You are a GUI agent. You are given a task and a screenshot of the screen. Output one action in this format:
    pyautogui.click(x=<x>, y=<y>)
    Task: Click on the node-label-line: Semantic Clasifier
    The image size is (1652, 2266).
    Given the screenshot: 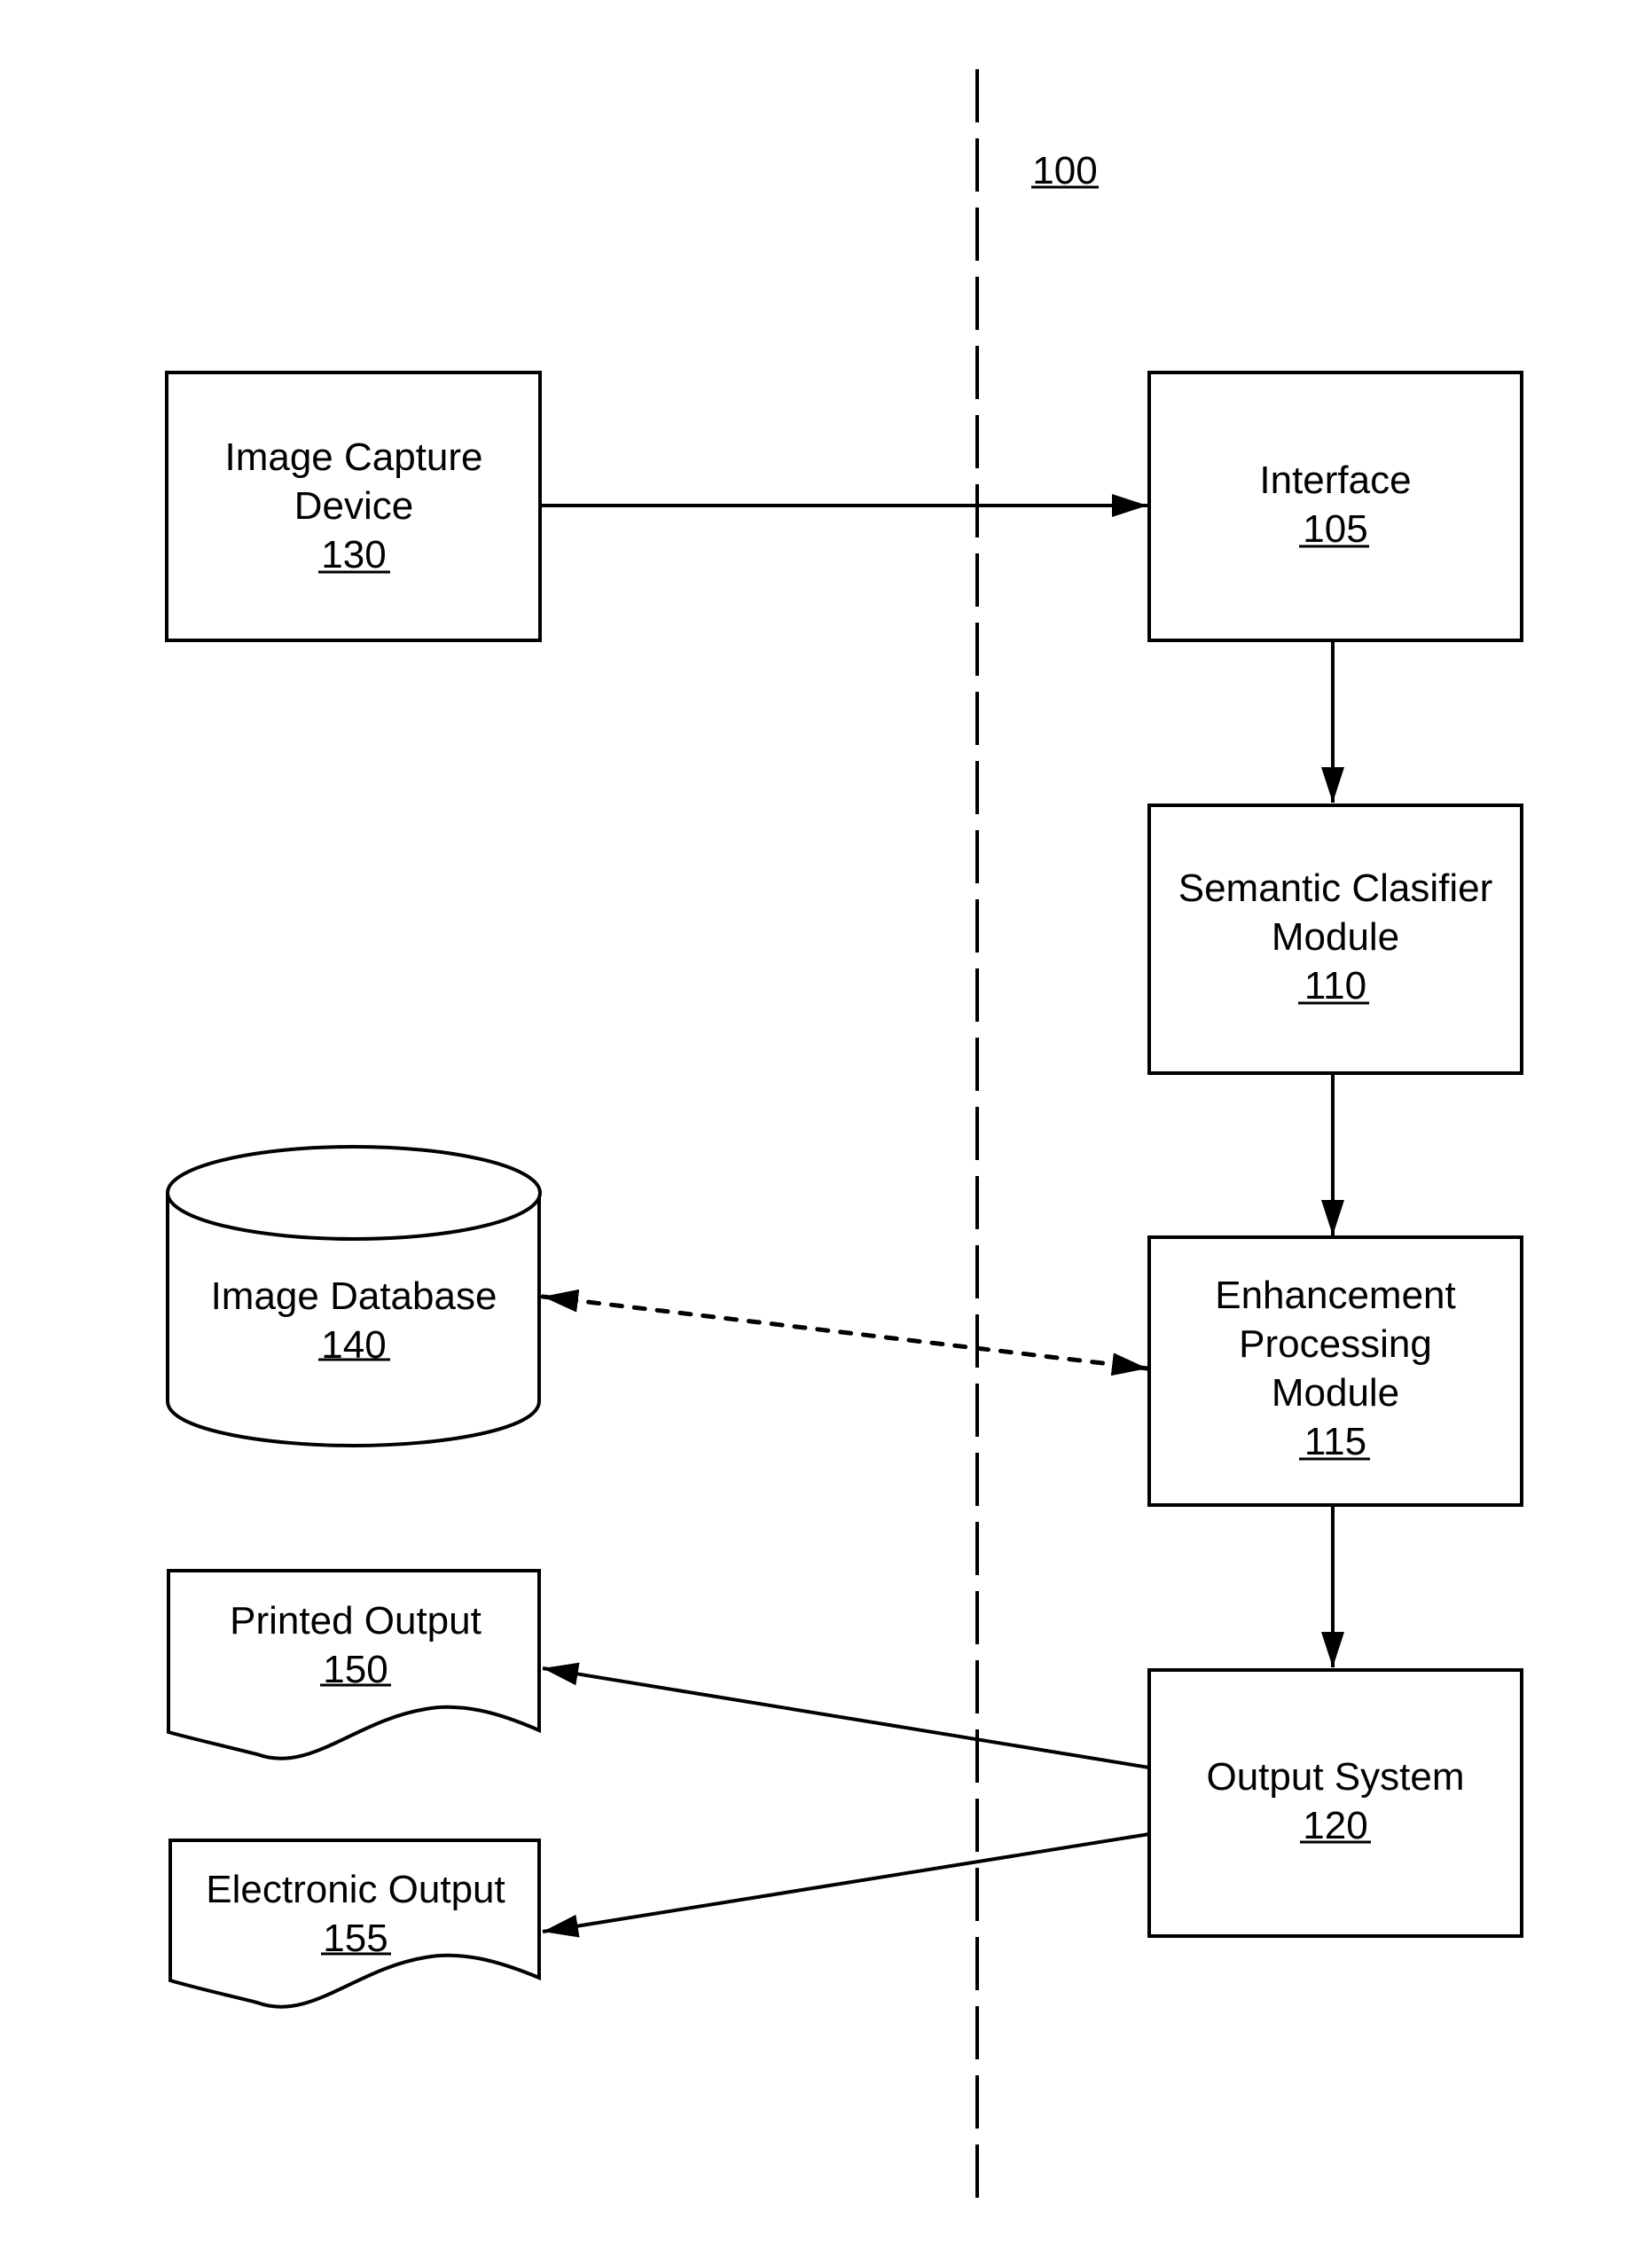 What is the action you would take?
    pyautogui.click(x=1335, y=888)
    